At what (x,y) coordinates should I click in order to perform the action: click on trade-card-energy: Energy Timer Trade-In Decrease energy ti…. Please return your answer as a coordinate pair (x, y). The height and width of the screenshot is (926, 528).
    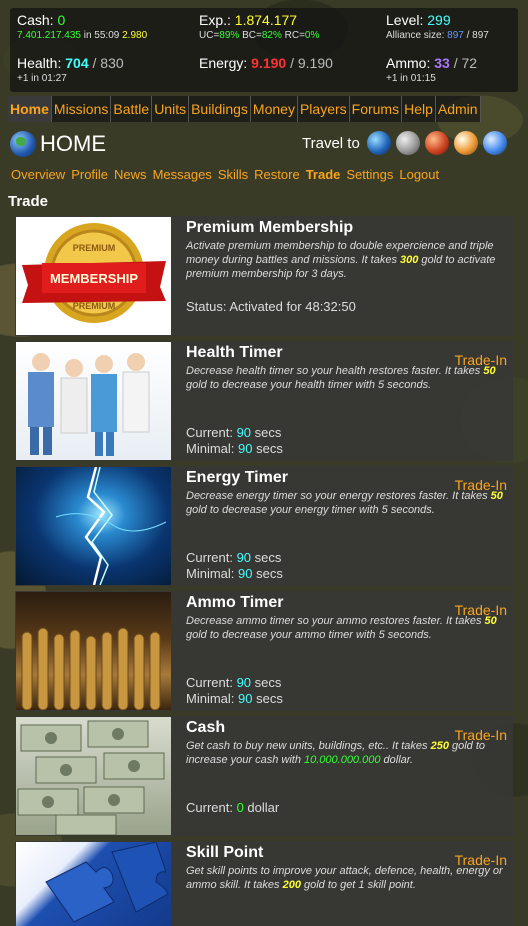
    Looking at the image, I should click on (264, 526).